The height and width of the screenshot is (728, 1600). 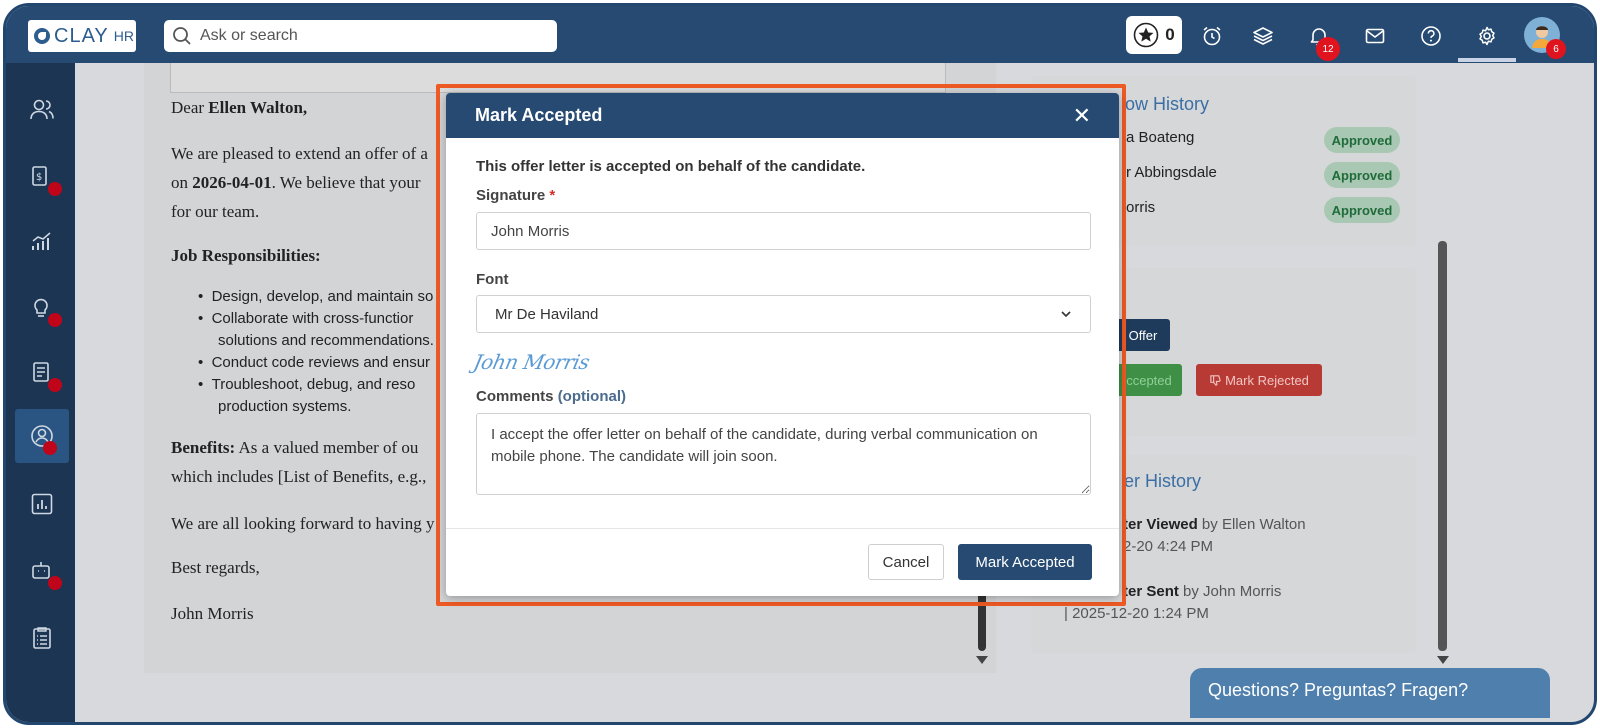 I want to click on logo-suffix: HR, so click(x=123, y=36).